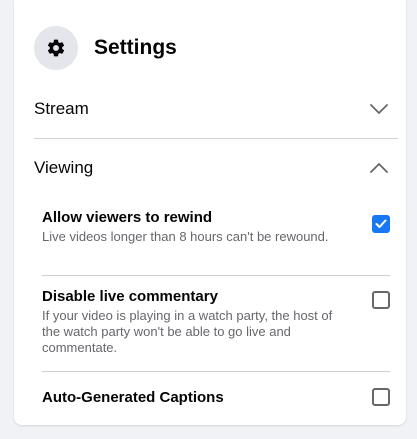 The image size is (417, 439). I want to click on auto-captions-checkbox, so click(381, 397).